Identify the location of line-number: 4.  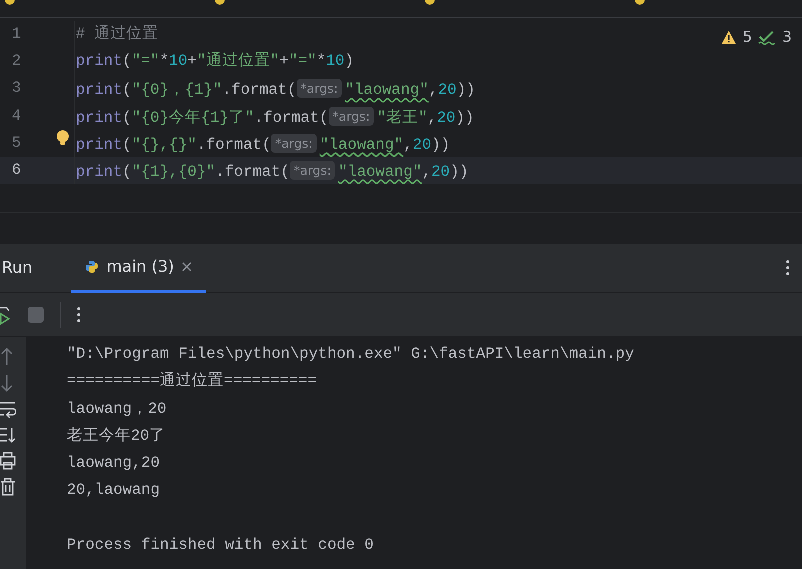
(17, 115).